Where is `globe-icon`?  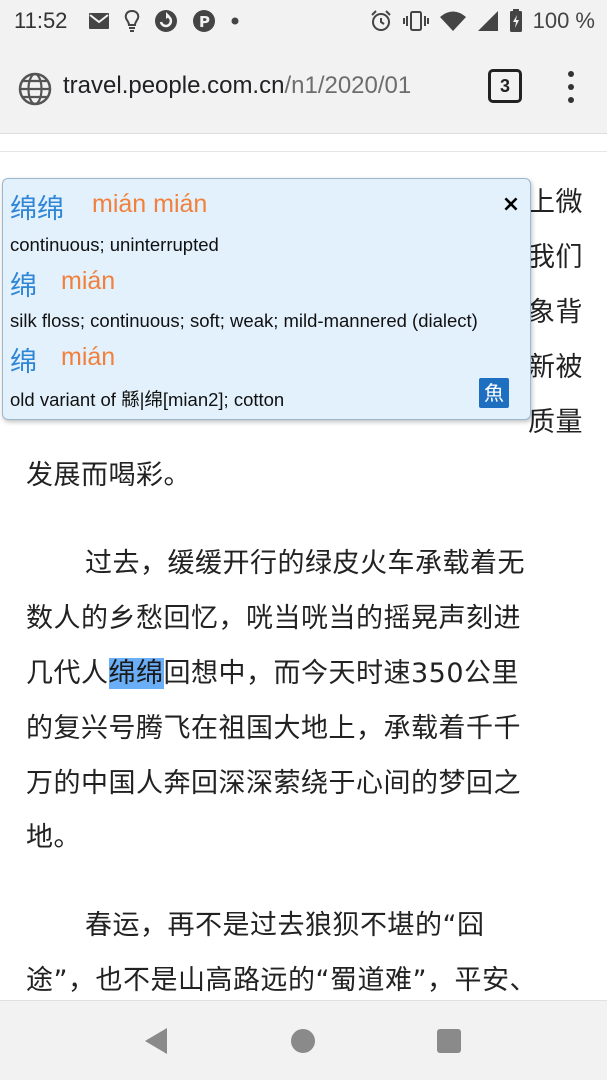 globe-icon is located at coordinates (35, 89).